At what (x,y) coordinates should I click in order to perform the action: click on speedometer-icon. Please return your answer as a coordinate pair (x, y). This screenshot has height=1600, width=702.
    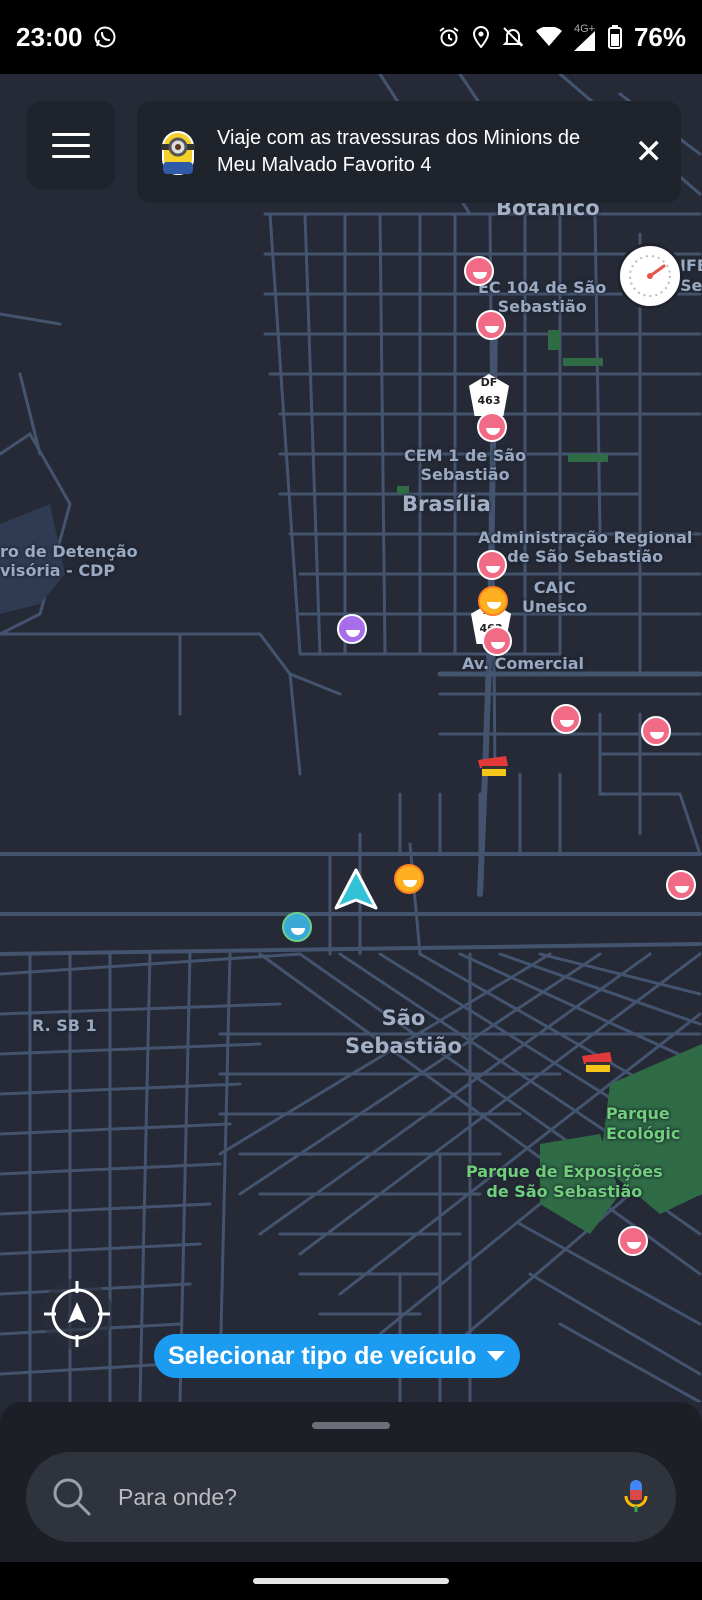
    Looking at the image, I should click on (650, 276).